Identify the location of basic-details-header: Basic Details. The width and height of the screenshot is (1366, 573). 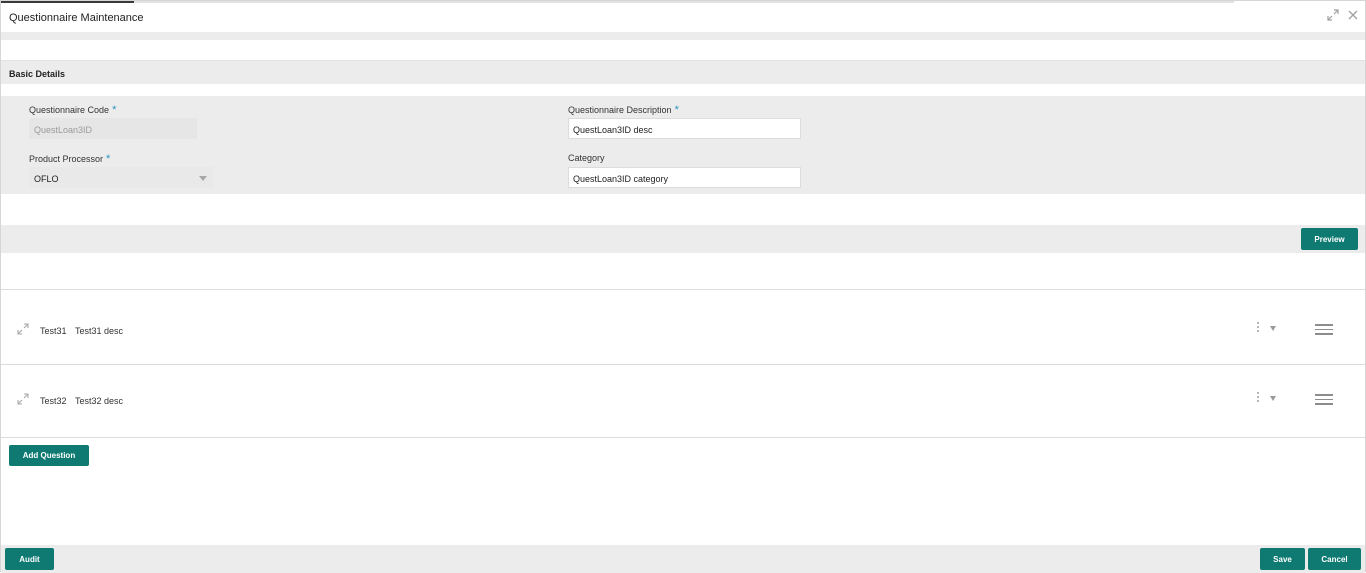
(683, 72).